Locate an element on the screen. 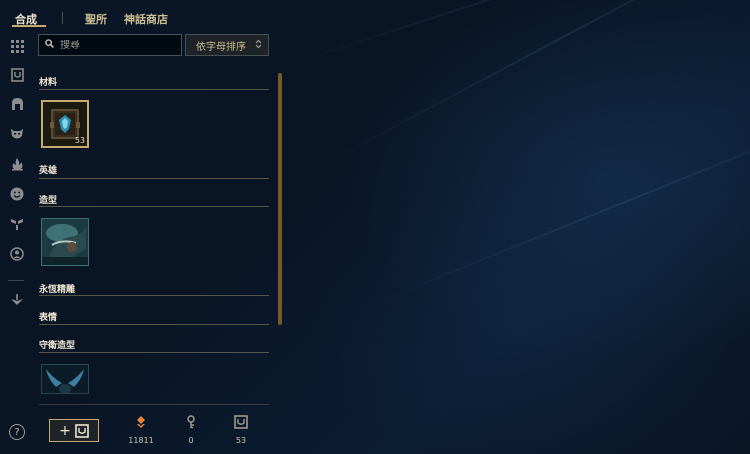  loot-tile-ward-skin is located at coordinates (65, 379).